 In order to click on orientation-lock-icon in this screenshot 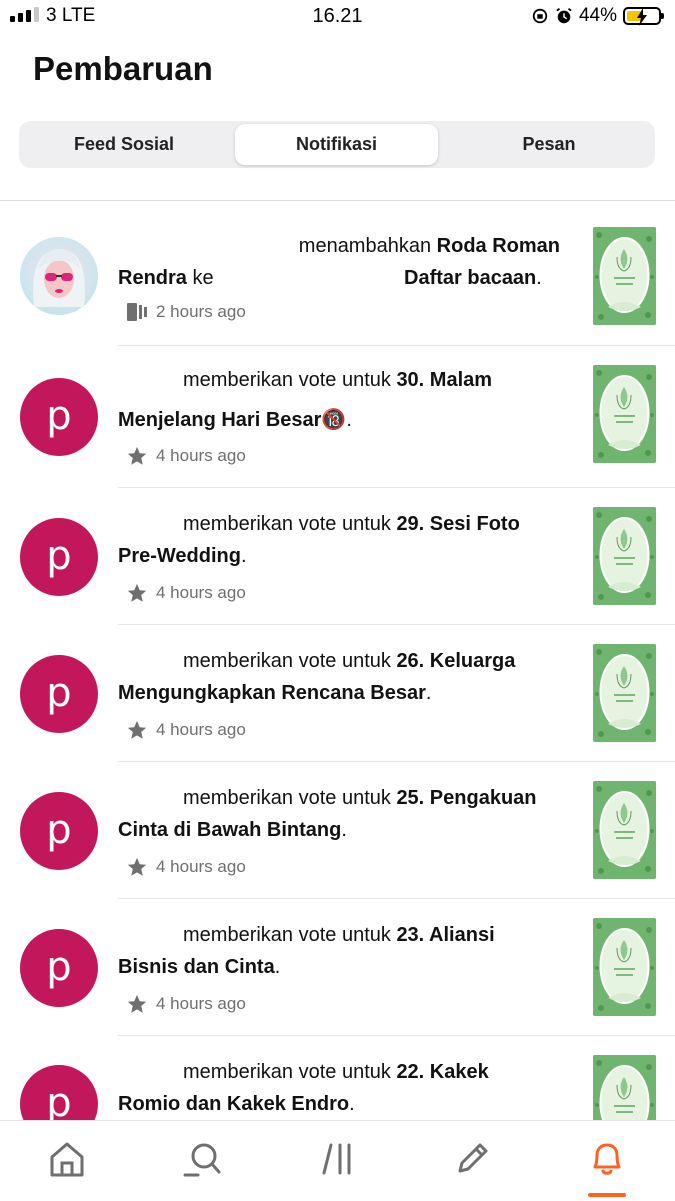, I will do `click(540, 16)`.